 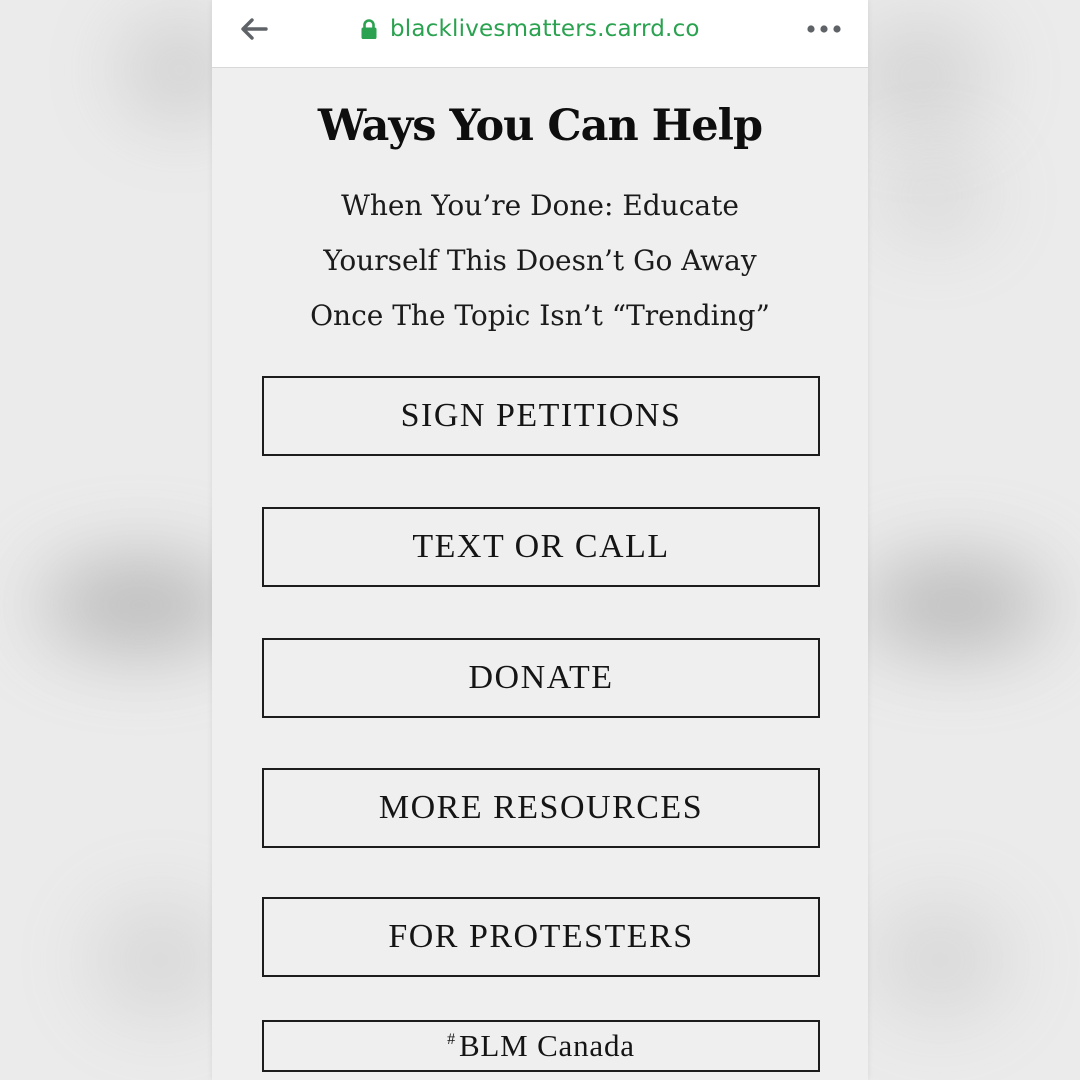 I want to click on back-button, so click(x=254, y=29).